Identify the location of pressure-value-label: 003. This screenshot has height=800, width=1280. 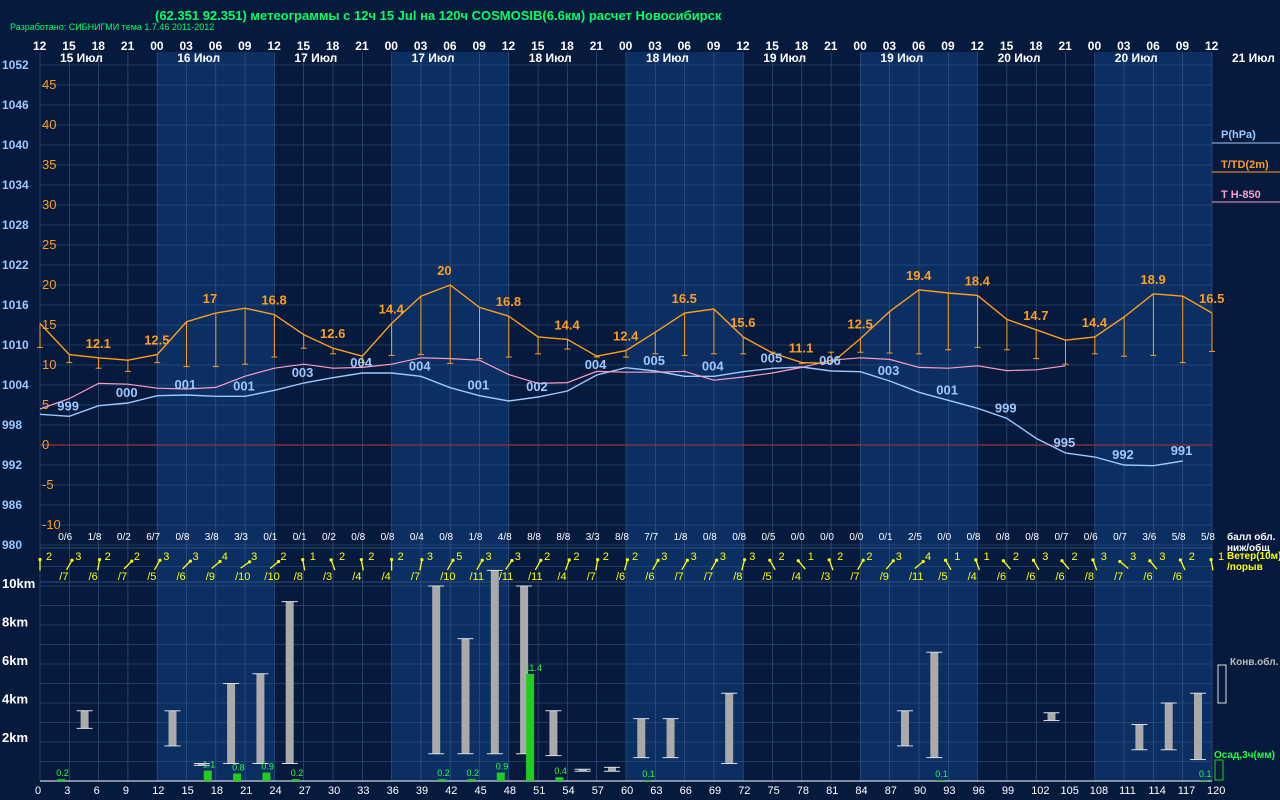
(889, 370).